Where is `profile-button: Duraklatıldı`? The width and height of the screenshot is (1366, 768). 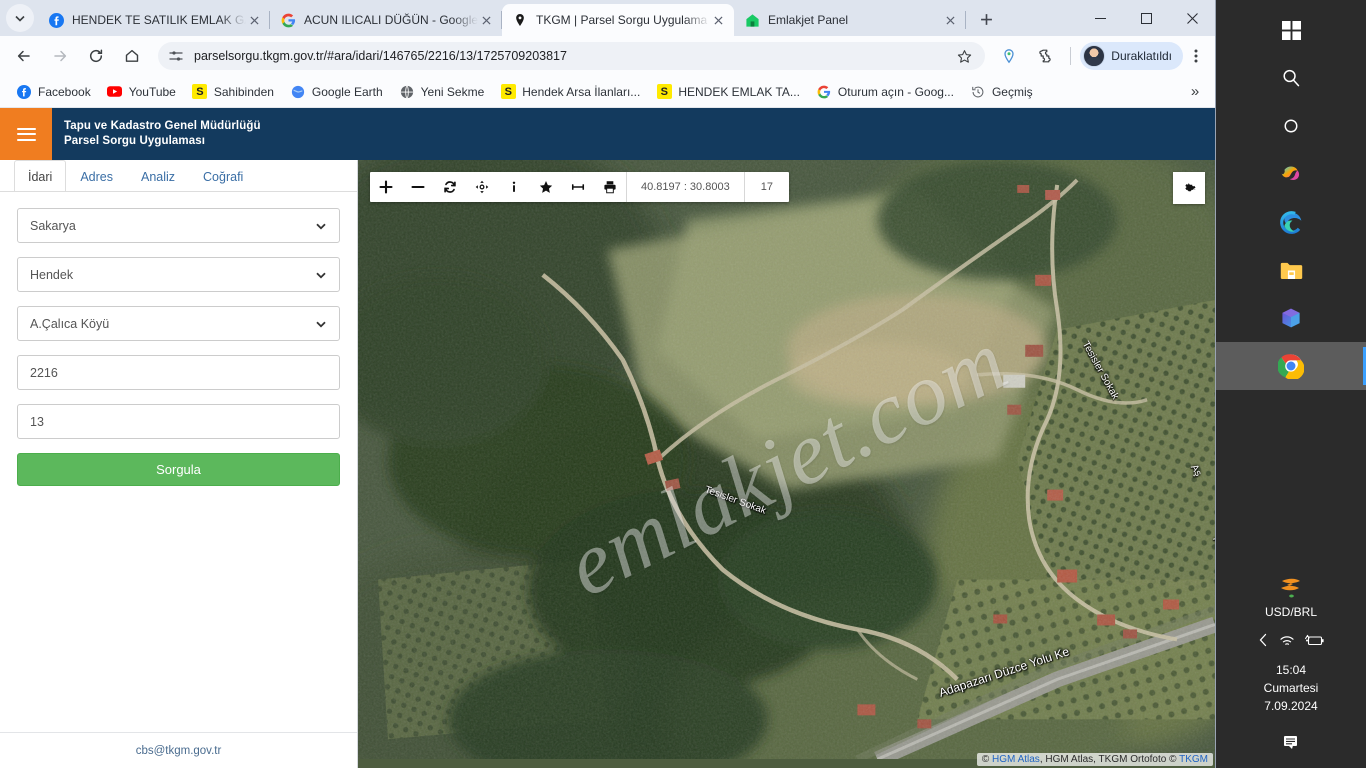 profile-button: Duraklatıldı is located at coordinates (1131, 56).